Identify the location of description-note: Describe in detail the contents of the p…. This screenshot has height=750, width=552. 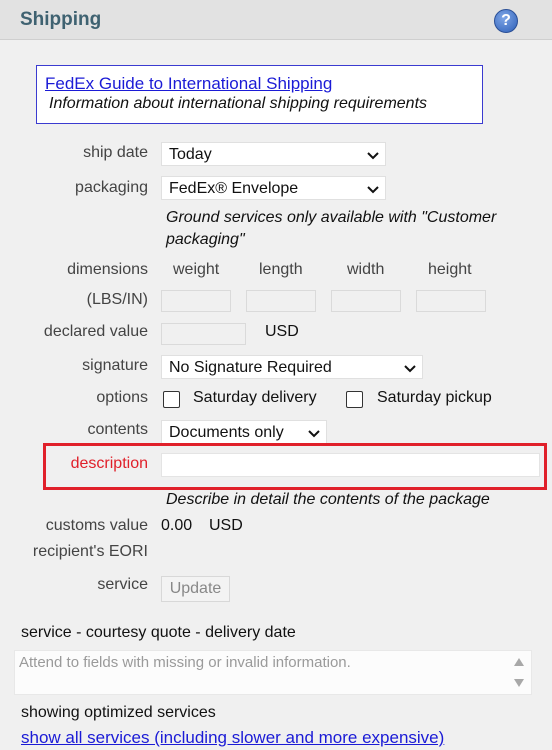
(328, 499).